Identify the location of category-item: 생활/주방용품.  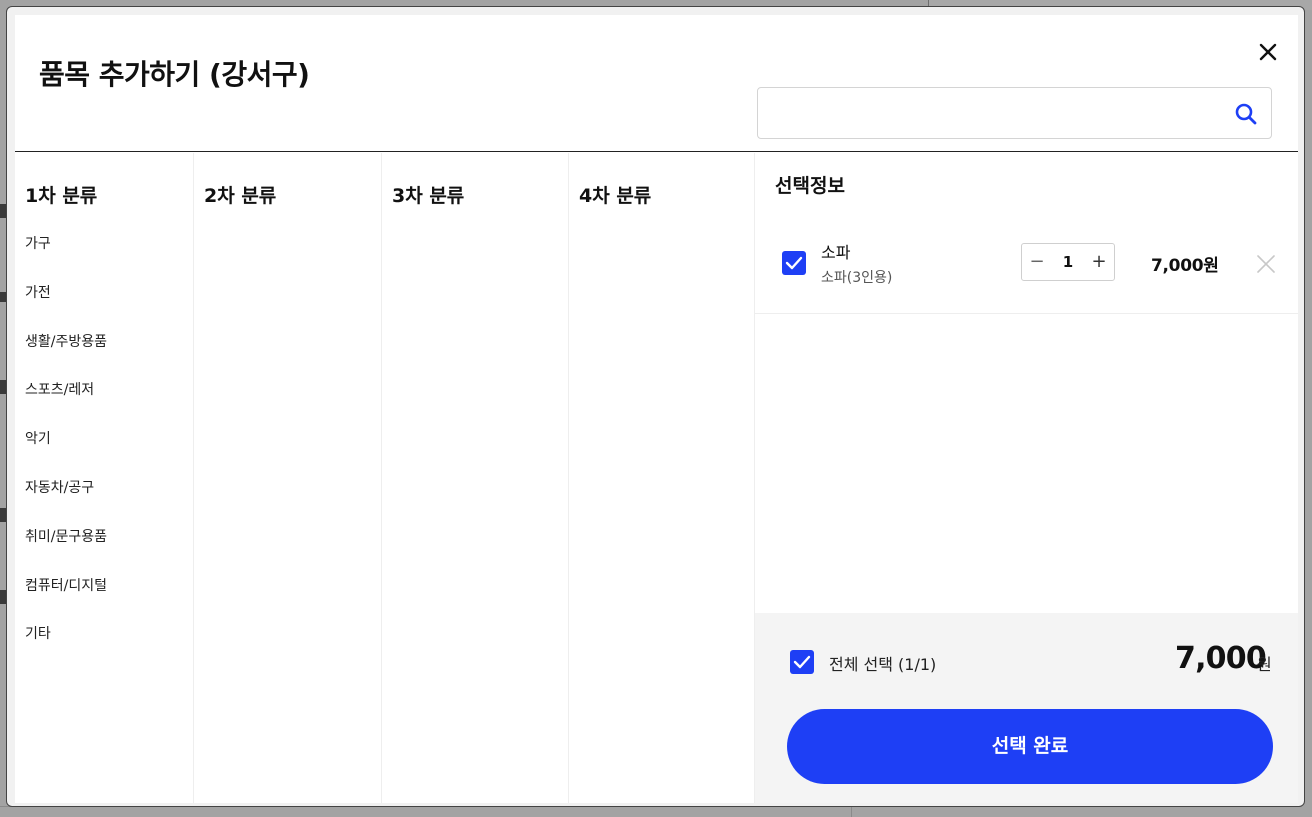
(66, 357).